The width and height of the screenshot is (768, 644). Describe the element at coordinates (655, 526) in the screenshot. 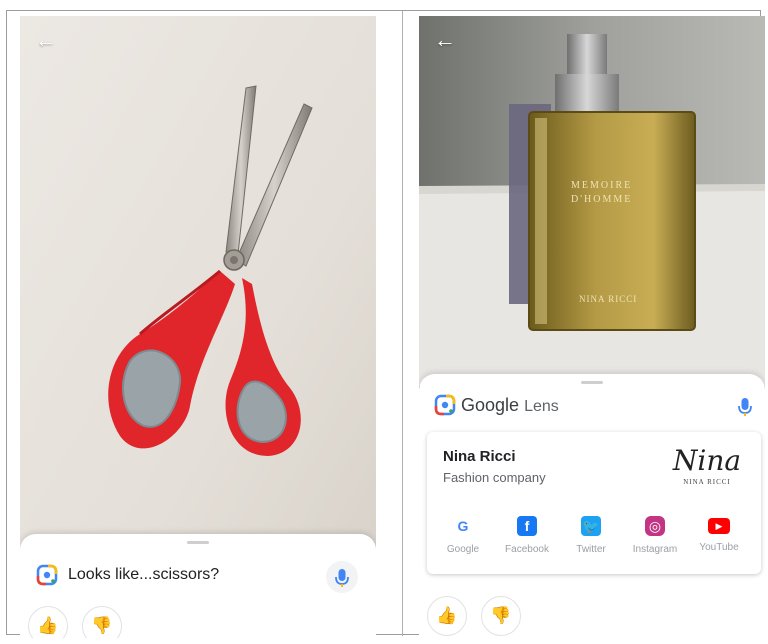

I see `instagram-icon: ◎` at that location.